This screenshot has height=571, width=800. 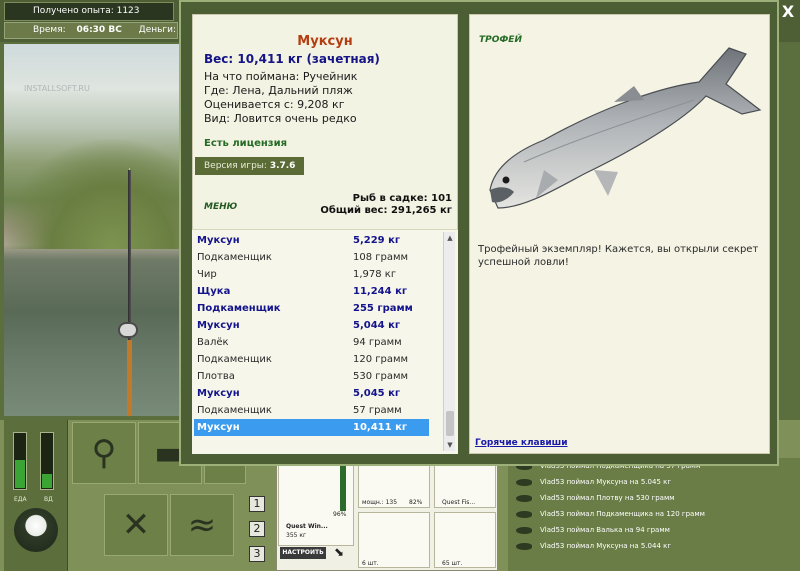 I want to click on fish-list-row: Чир 1,978 кг, so click(x=311, y=274).